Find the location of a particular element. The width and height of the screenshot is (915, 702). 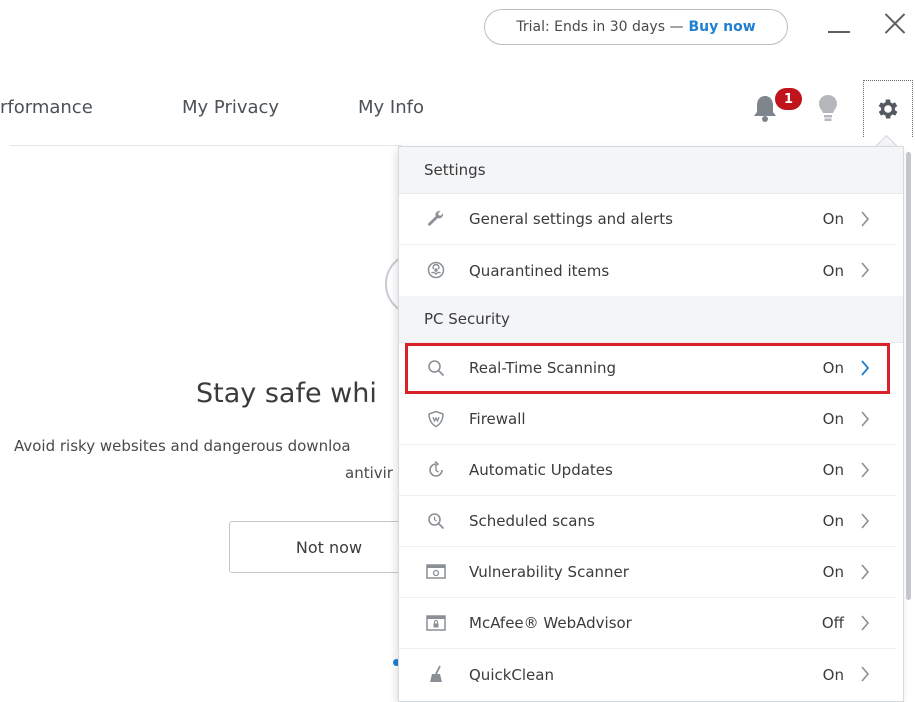

menu-item-automatic-updates: Automatic Updates On is located at coordinates (647, 470).